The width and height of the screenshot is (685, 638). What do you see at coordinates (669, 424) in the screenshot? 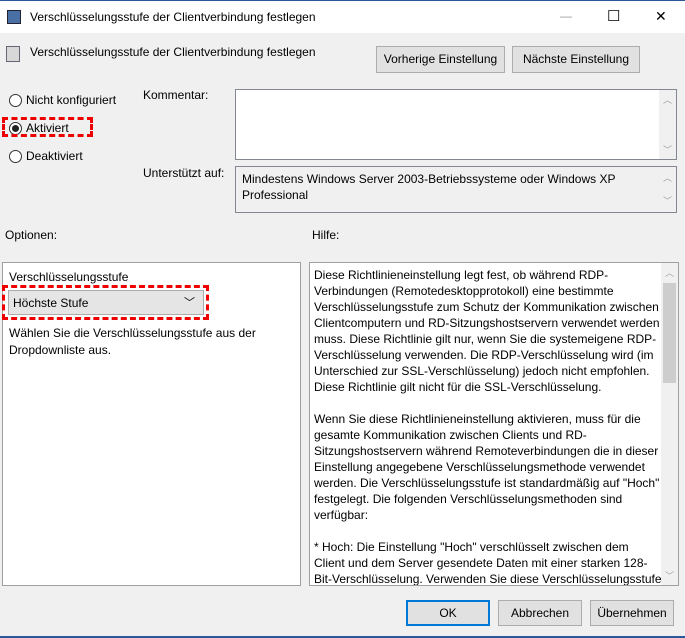
I see `help-scrollbar: ︿ ﹀` at bounding box center [669, 424].